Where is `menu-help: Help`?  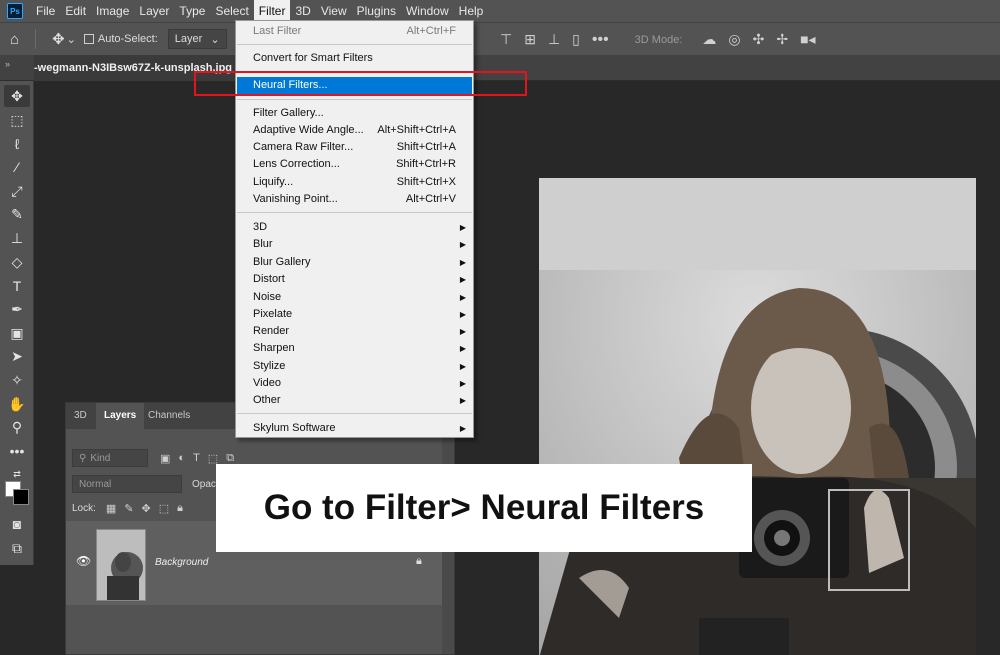
menu-help: Help is located at coordinates (471, 11).